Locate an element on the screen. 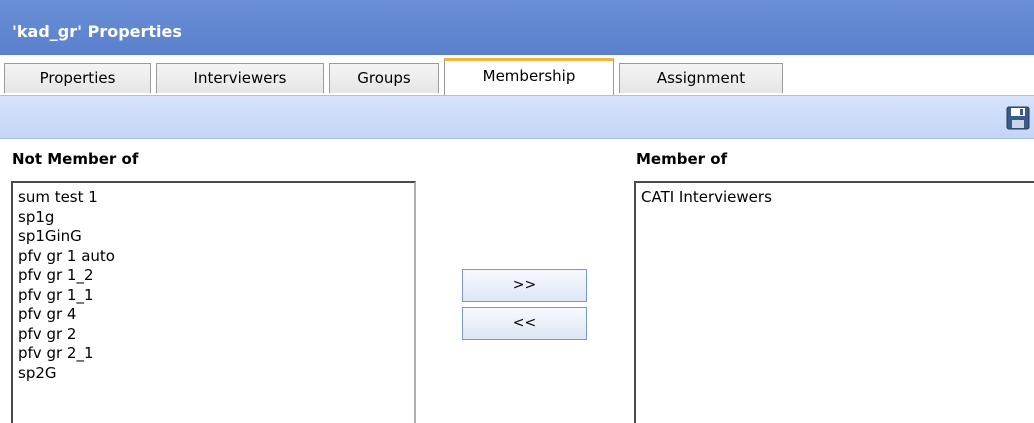  list-item: pfv gr 2 is located at coordinates (216, 335).